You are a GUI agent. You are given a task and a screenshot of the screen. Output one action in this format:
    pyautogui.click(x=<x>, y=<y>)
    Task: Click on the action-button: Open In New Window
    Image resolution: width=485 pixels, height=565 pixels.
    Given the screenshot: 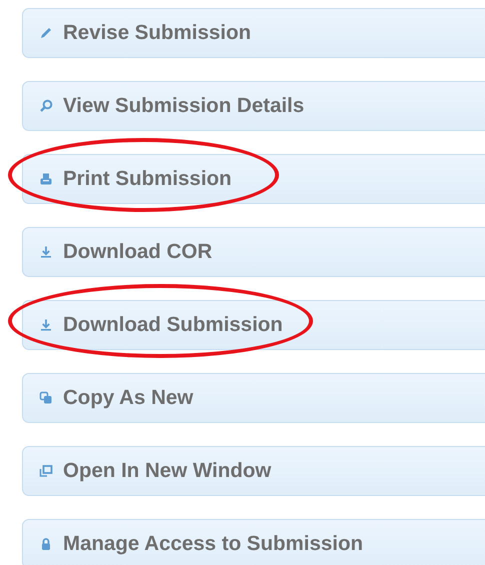 What is the action you would take?
    pyautogui.click(x=253, y=471)
    